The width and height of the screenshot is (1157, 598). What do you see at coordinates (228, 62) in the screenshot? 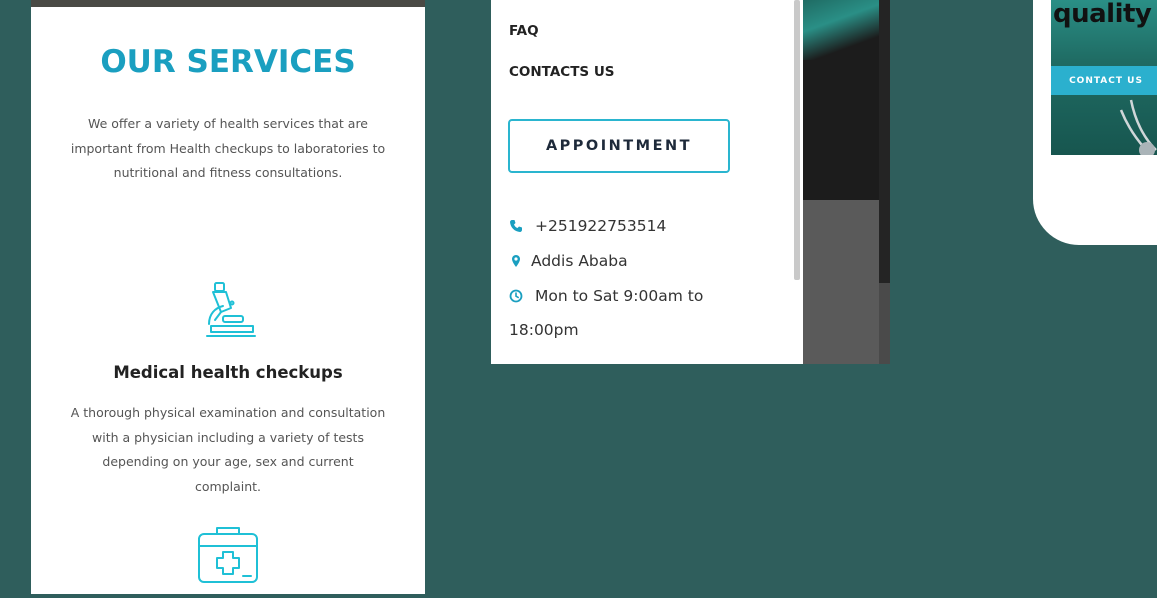
I see `services-title: OUR SERVICES` at bounding box center [228, 62].